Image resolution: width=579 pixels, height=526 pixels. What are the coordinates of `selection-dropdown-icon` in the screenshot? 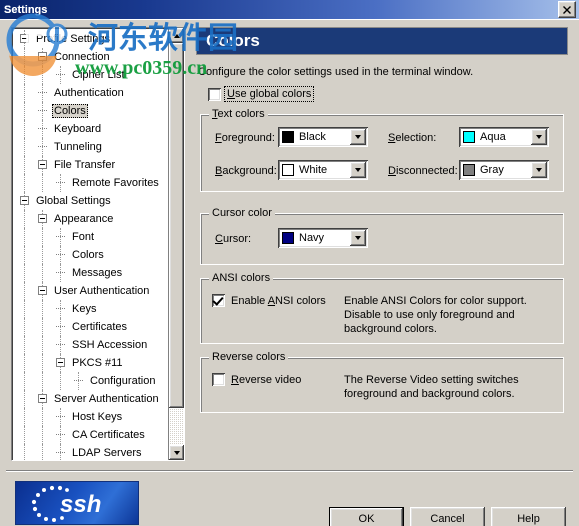 It's located at (539, 137).